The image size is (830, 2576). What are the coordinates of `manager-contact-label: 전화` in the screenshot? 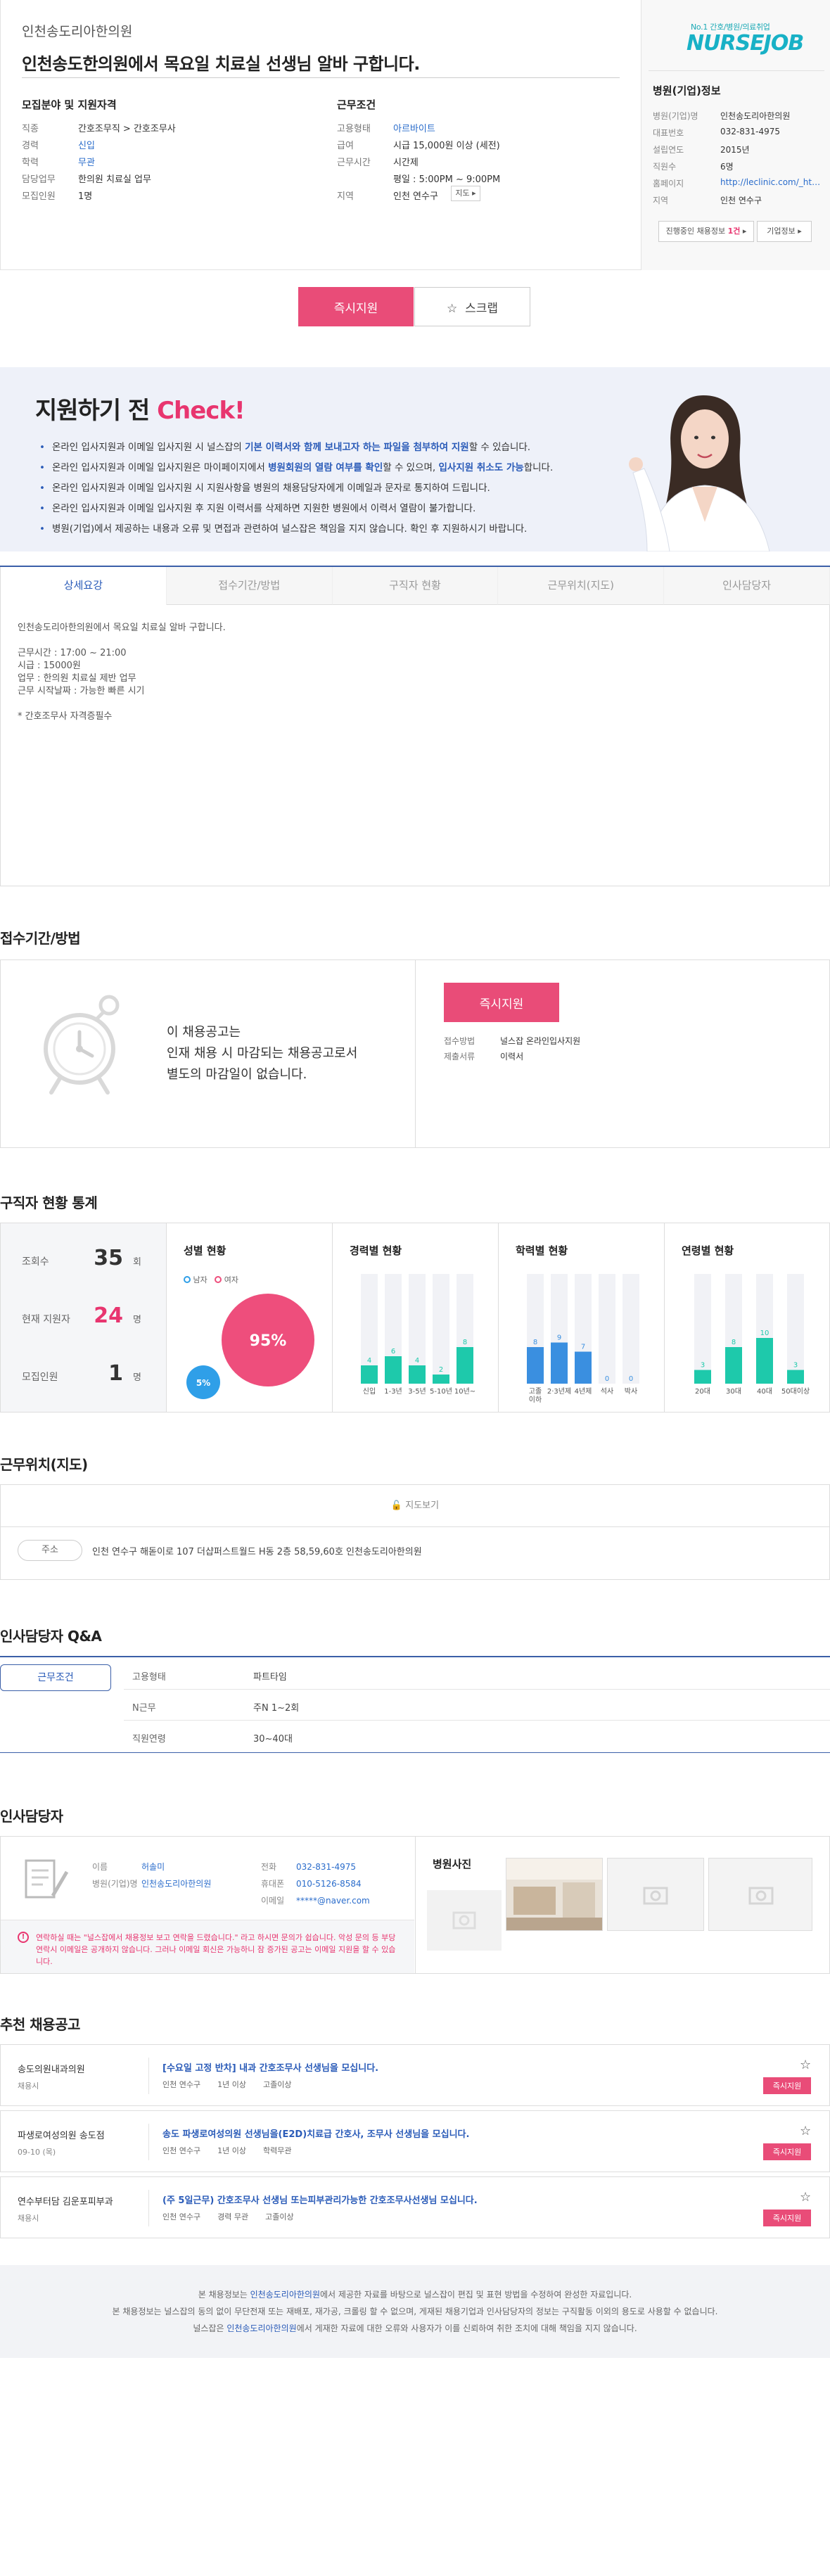 It's located at (269, 1867).